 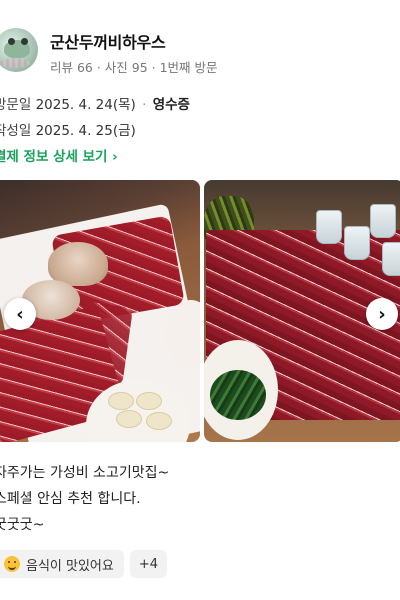 I want to click on carousel-prev-button: ‹, so click(x=20, y=314).